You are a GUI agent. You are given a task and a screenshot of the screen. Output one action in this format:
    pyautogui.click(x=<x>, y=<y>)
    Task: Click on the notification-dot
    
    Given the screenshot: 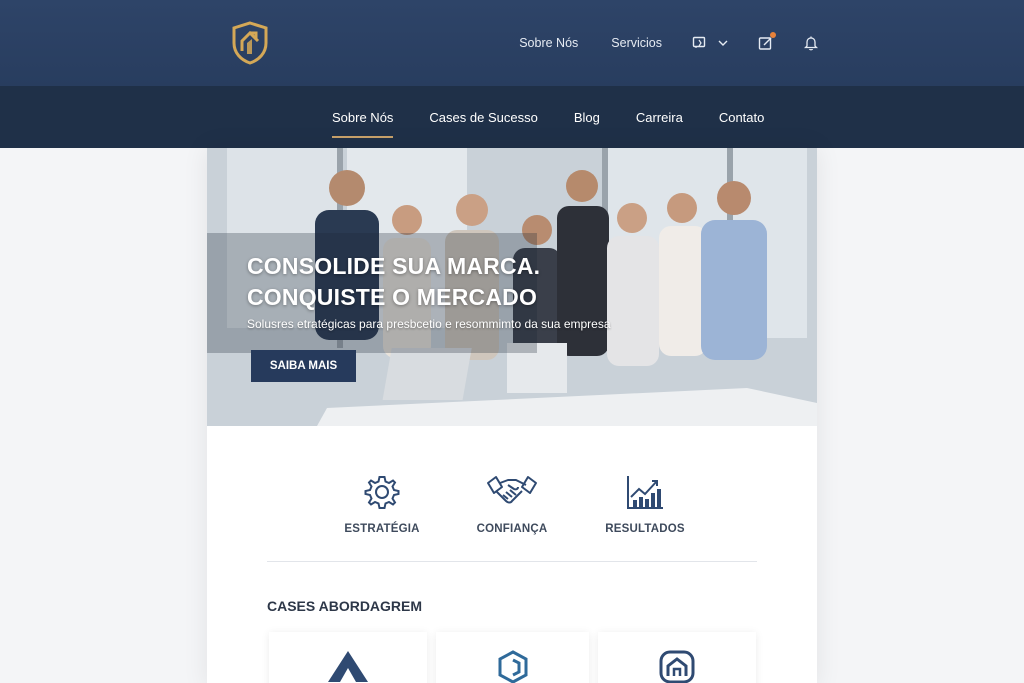 What is the action you would take?
    pyautogui.click(x=773, y=35)
    